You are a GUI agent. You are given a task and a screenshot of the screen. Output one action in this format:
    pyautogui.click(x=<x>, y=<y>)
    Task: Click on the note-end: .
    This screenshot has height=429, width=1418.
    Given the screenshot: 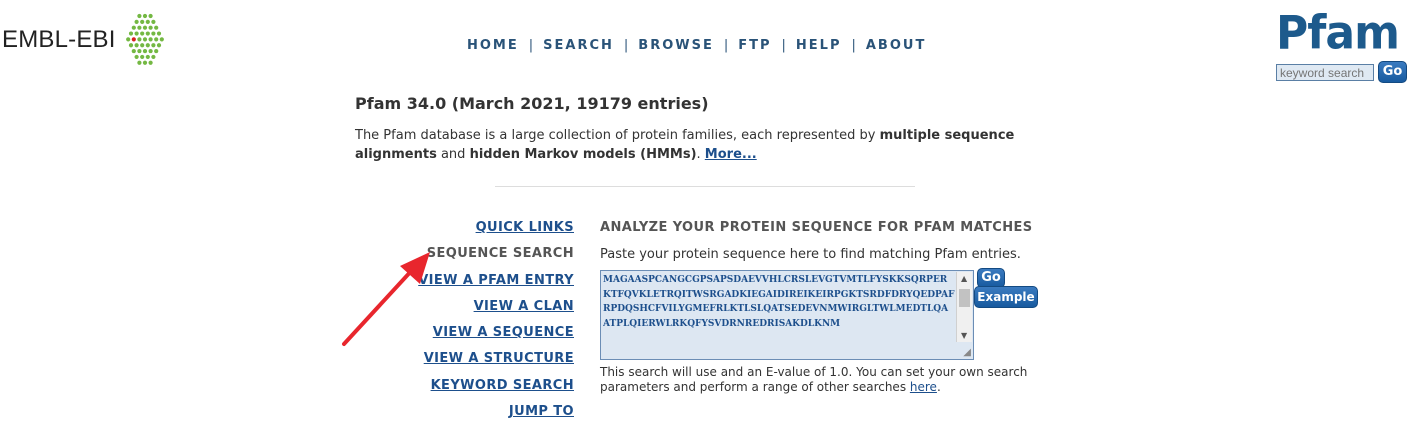 What is the action you would take?
    pyautogui.click(x=938, y=387)
    